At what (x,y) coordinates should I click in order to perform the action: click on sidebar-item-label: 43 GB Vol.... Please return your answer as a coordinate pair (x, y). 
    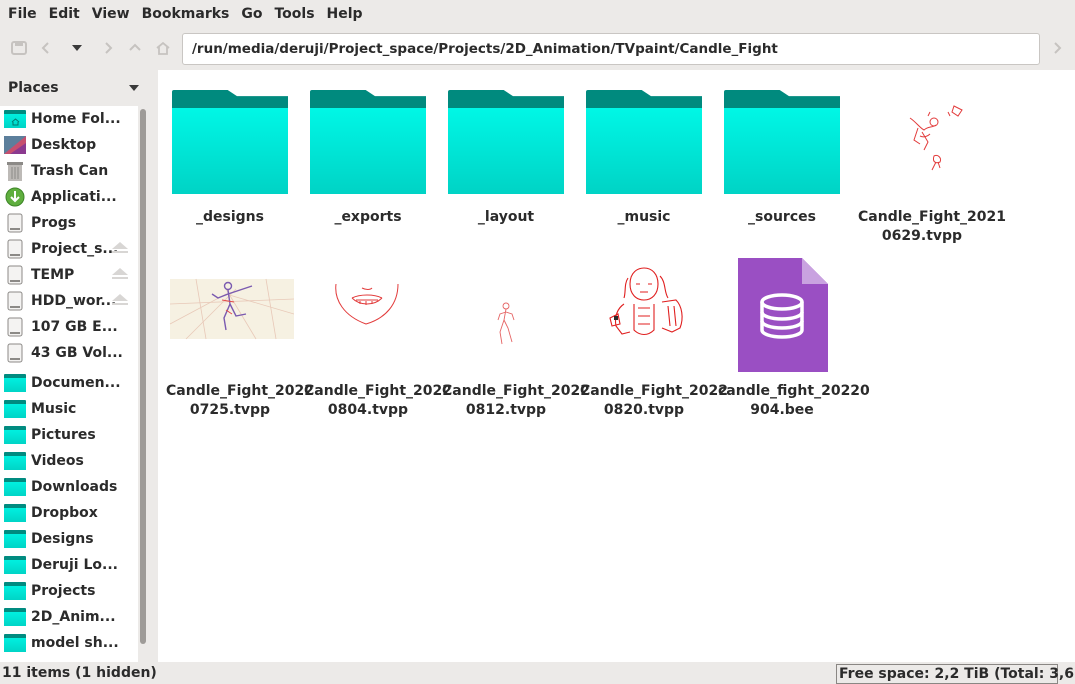
    Looking at the image, I should click on (77, 353).